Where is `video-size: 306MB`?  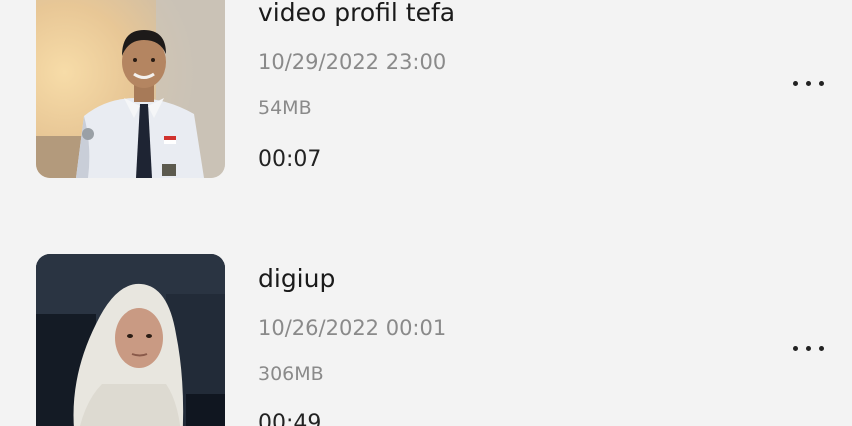 video-size: 306MB is located at coordinates (291, 374).